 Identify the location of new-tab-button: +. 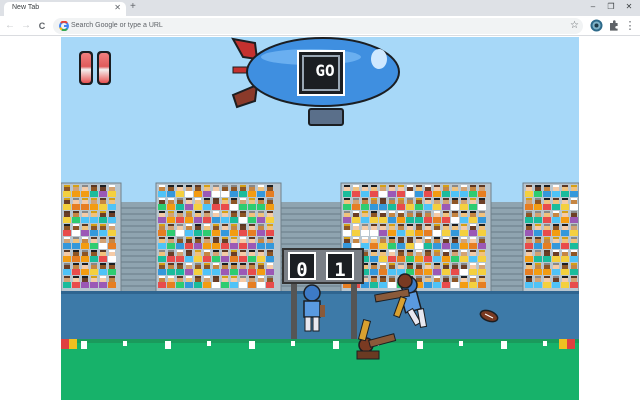
(133, 7).